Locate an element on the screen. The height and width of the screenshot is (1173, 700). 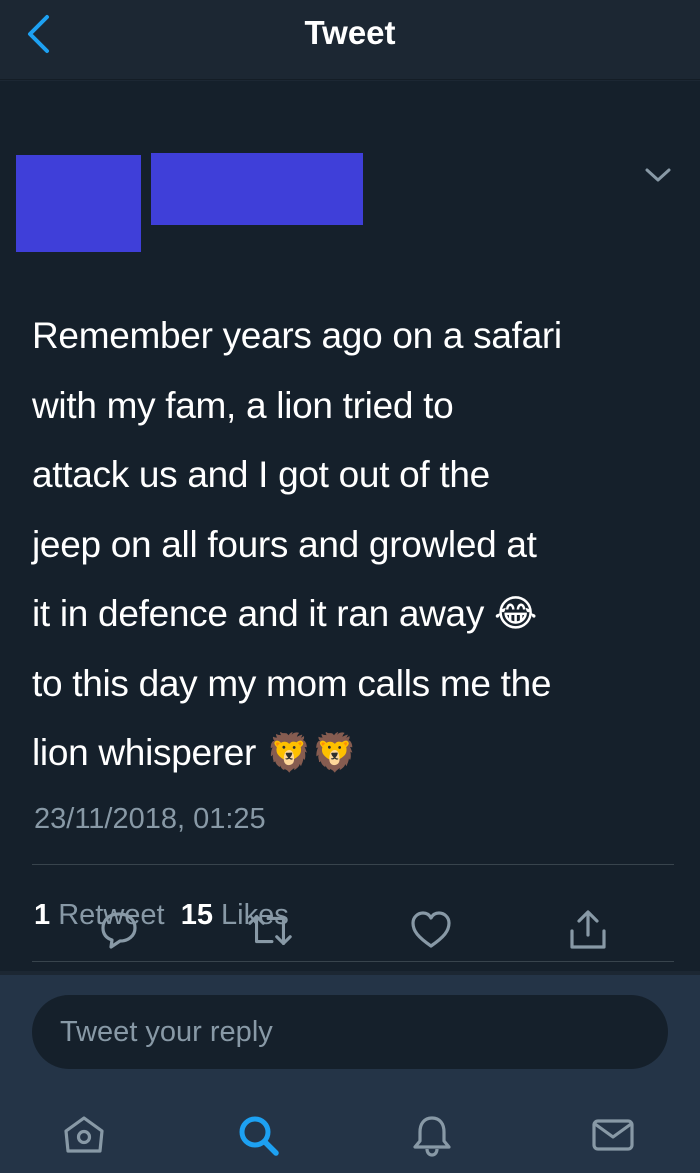
retweet-button is located at coordinates (270, 930).